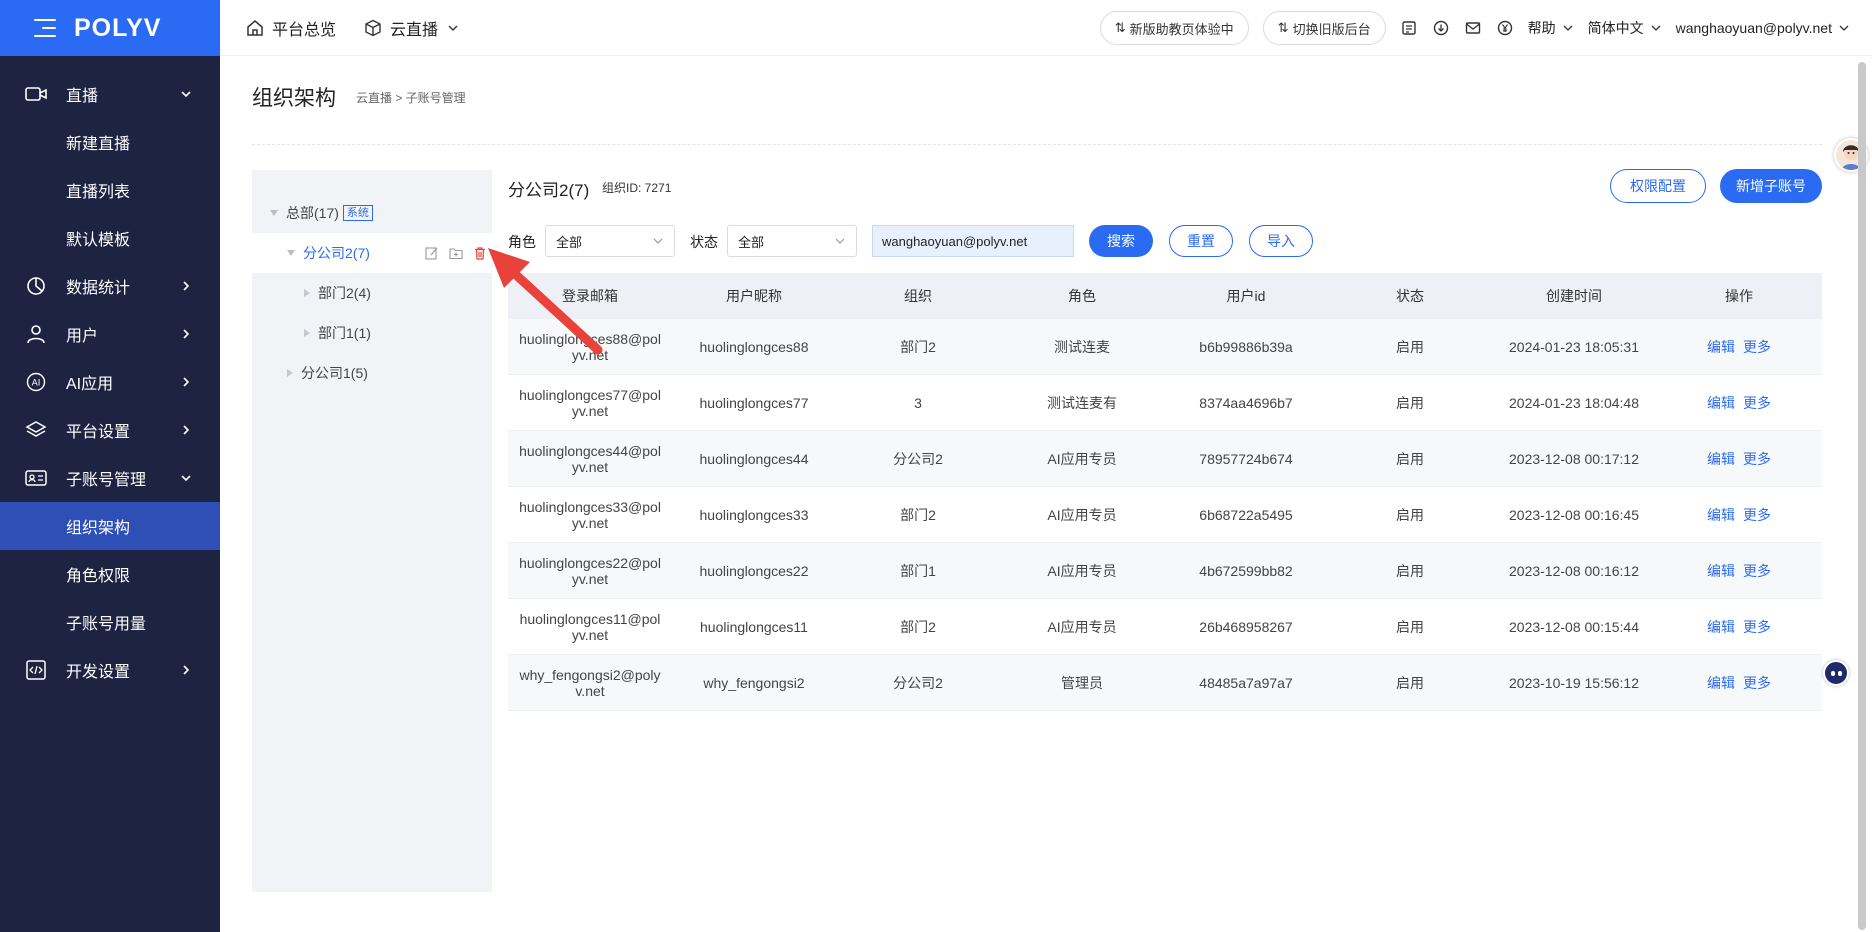 The image size is (1872, 932). I want to click on cell-created: 2024-01-23 18:05:31, so click(1574, 346).